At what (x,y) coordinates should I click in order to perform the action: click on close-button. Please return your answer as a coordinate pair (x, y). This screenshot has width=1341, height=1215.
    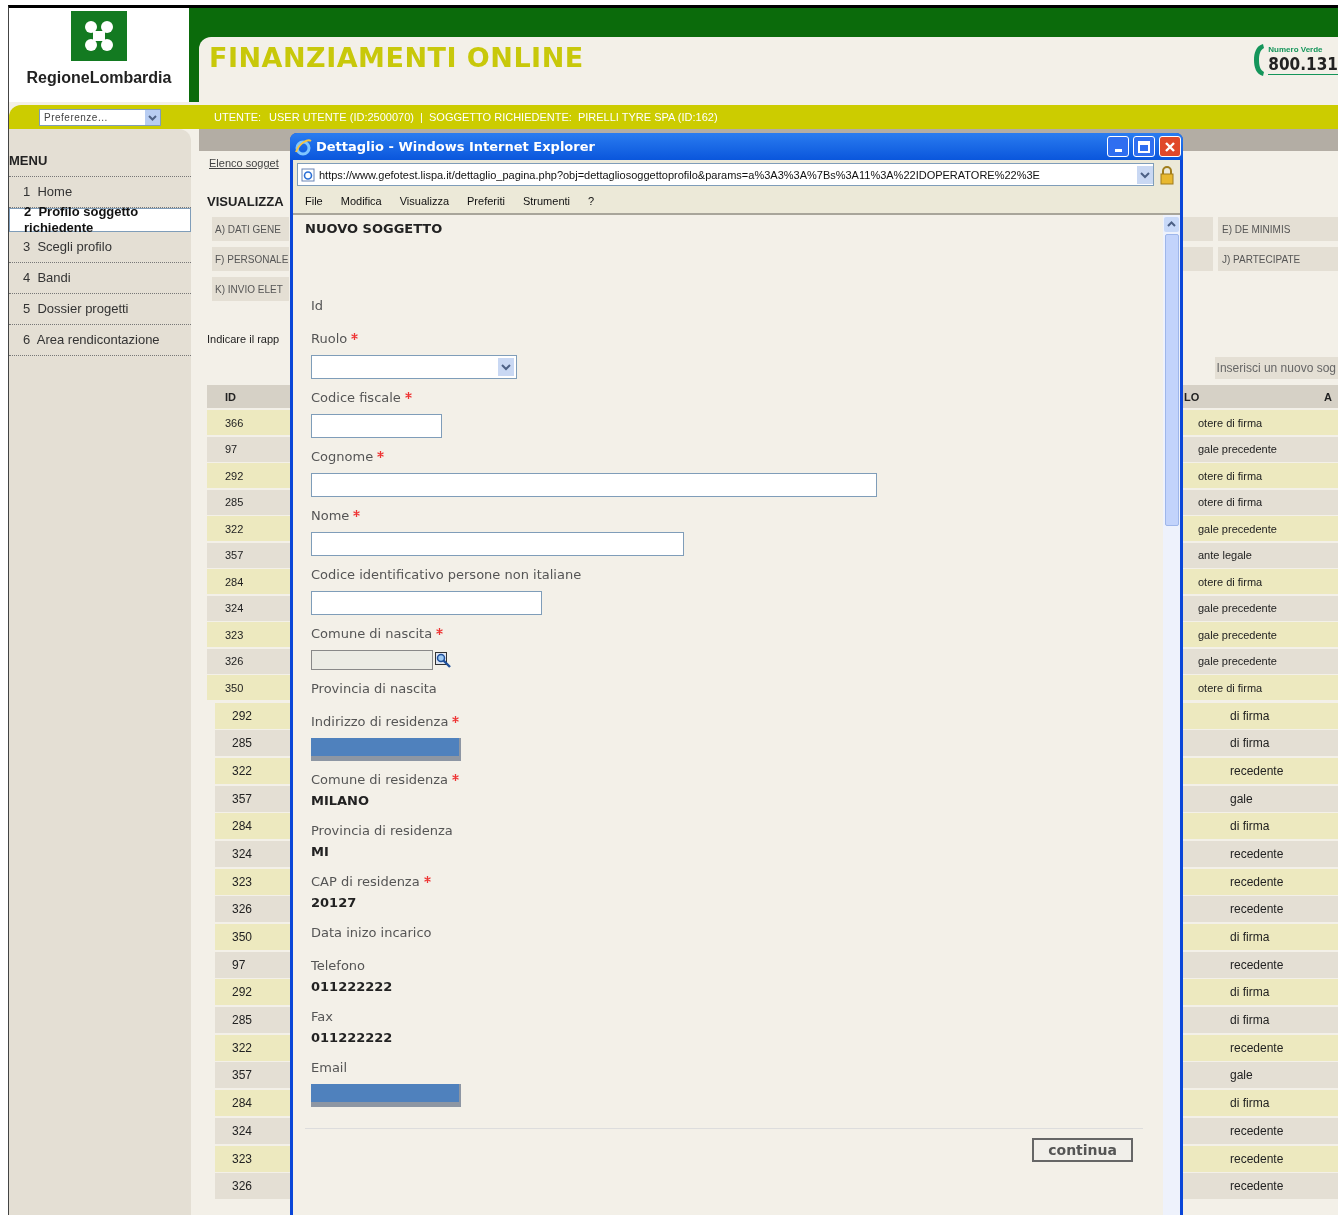
    Looking at the image, I should click on (1170, 146).